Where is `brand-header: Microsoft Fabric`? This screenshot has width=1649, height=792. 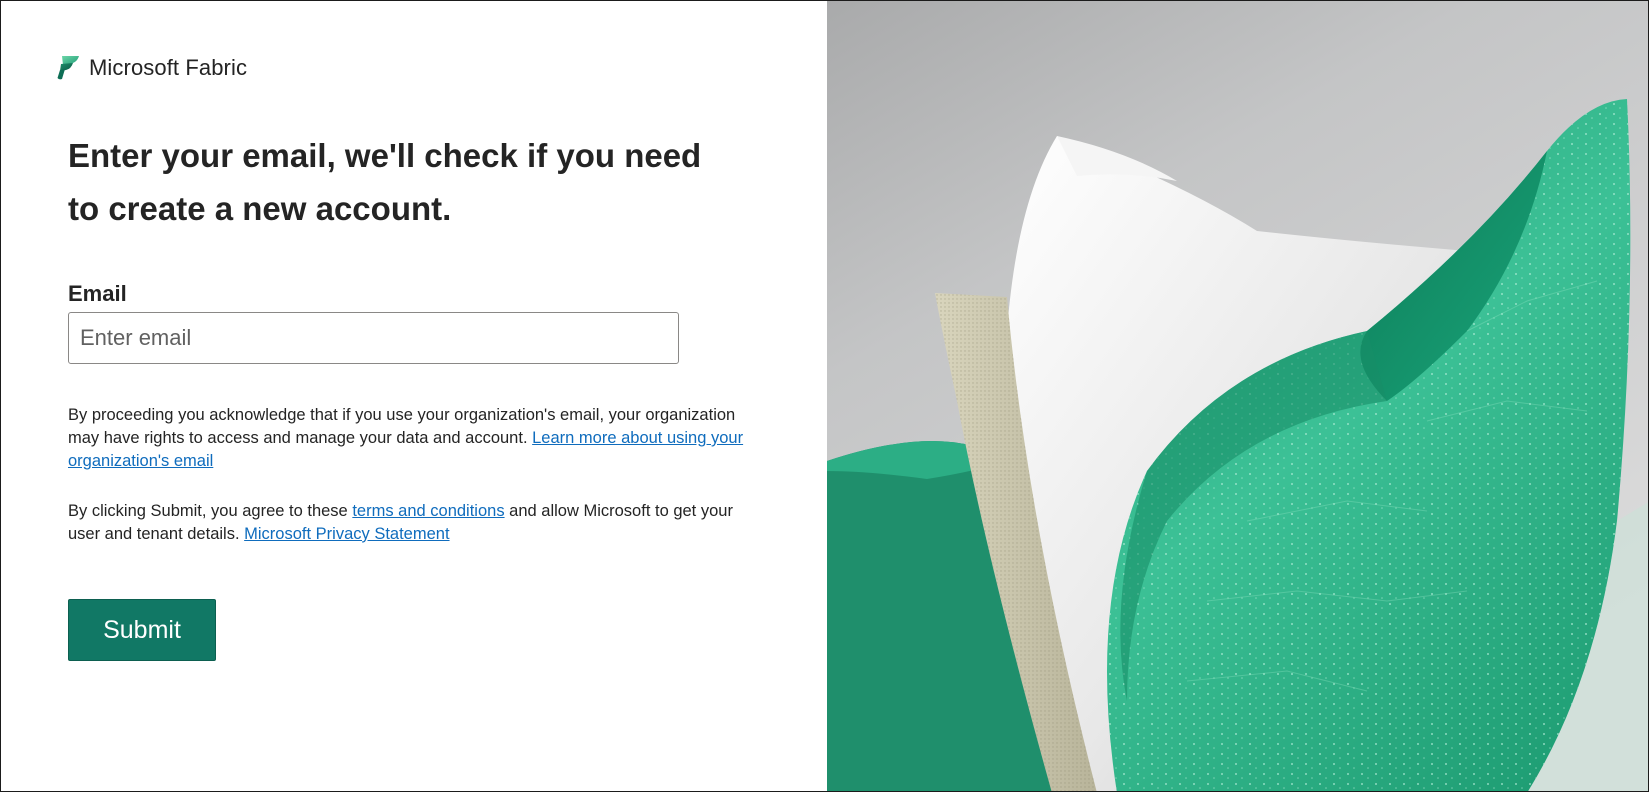
brand-header: Microsoft Fabric is located at coordinates (151, 68).